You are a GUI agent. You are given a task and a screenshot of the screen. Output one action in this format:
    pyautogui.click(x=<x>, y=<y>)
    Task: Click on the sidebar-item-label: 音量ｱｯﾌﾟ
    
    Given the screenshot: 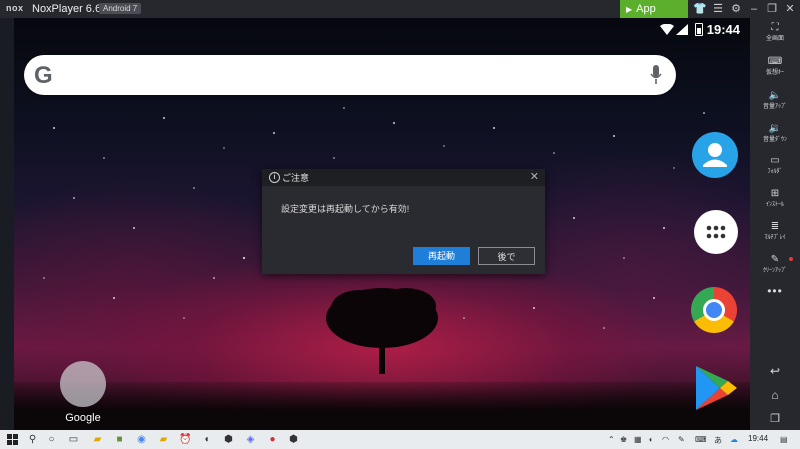 What is the action you would take?
    pyautogui.click(x=774, y=107)
    